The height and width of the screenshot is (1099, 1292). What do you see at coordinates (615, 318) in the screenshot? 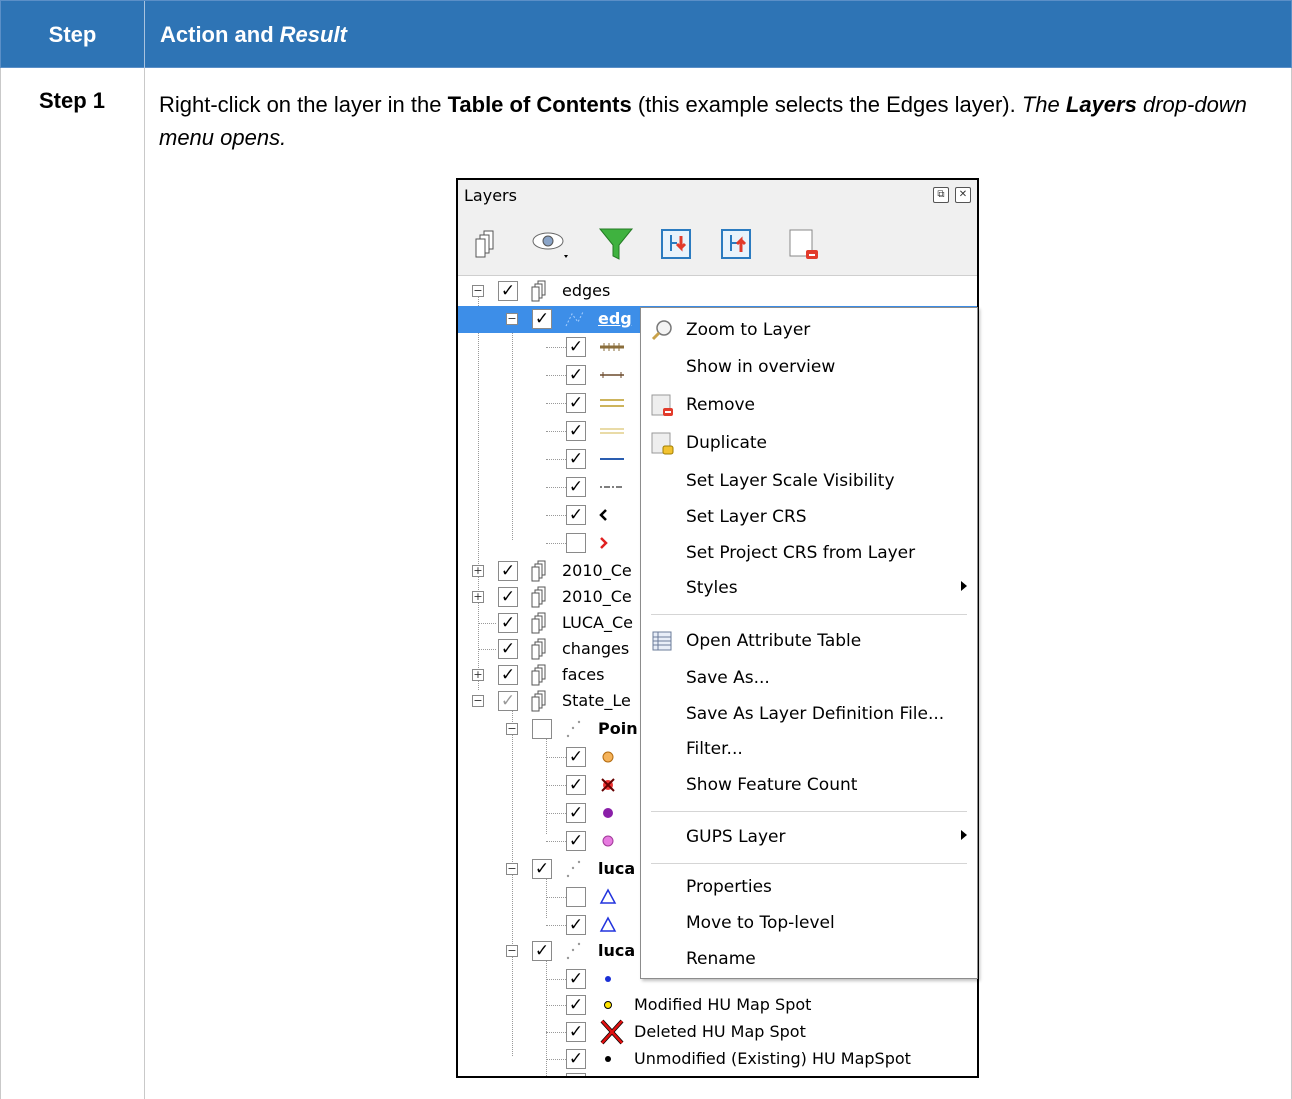
I see `layer-label: edg` at bounding box center [615, 318].